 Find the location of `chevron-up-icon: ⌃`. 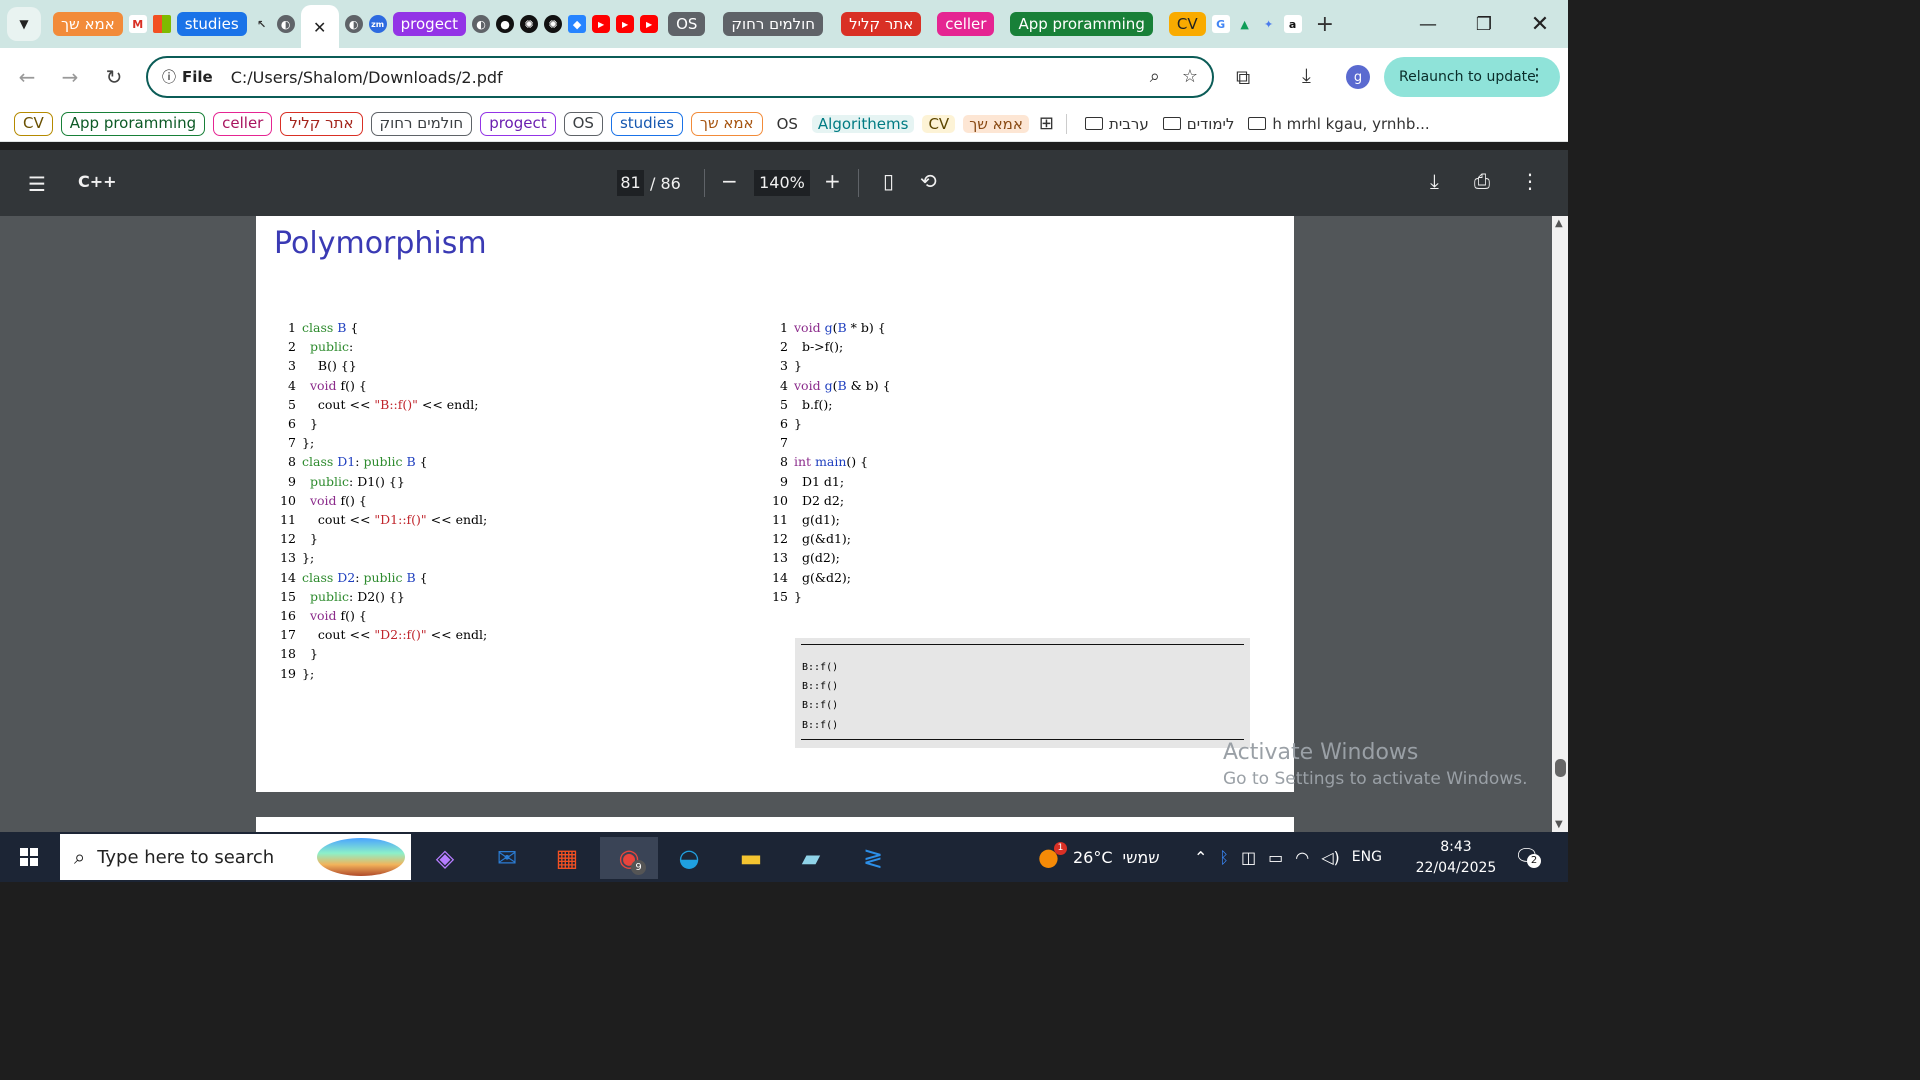

chevron-up-icon: ⌃ is located at coordinates (1200, 857).